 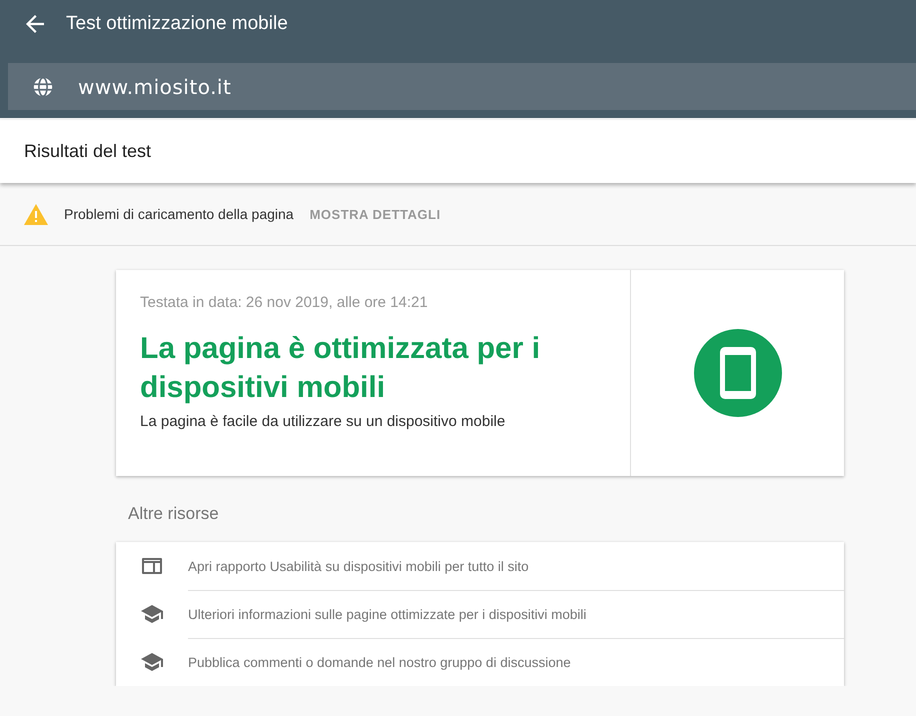 I want to click on globe-icon, so click(x=43, y=87).